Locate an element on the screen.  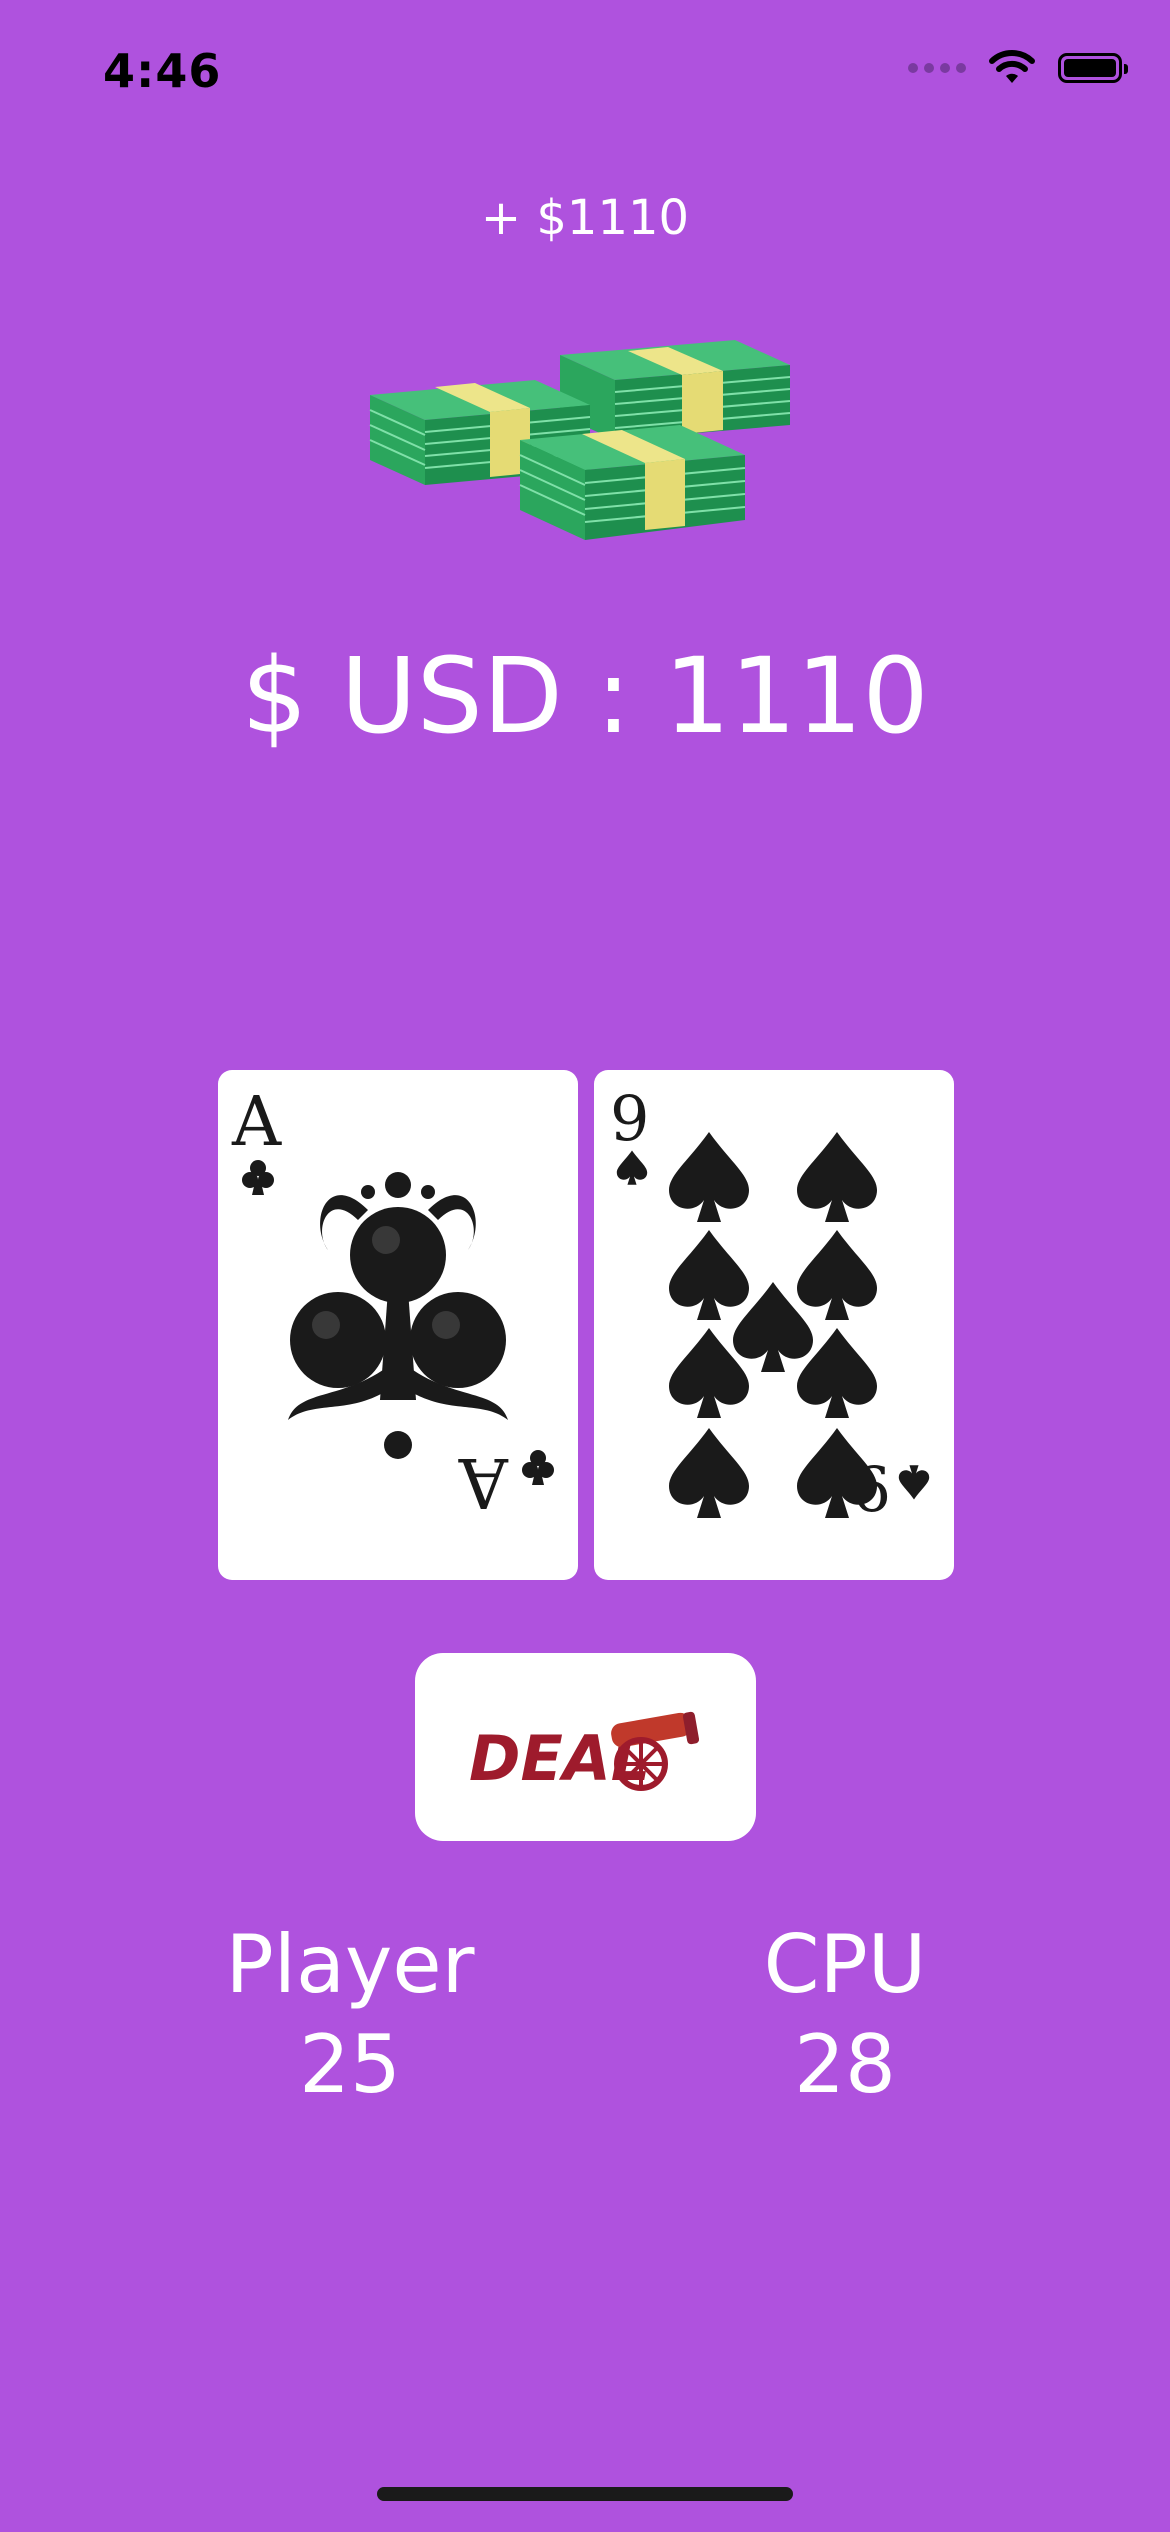
cpu-score-value: 28 is located at coordinates (845, 2064).